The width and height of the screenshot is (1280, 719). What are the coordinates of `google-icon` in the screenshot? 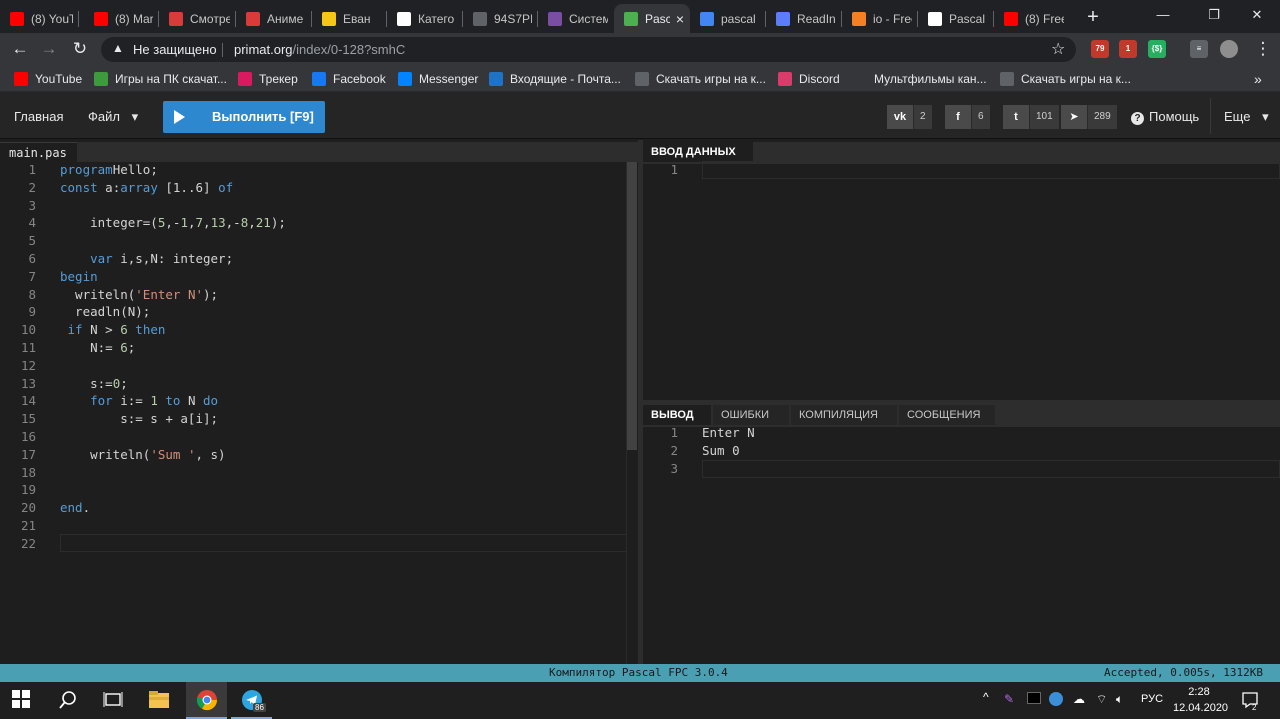 It's located at (707, 18).